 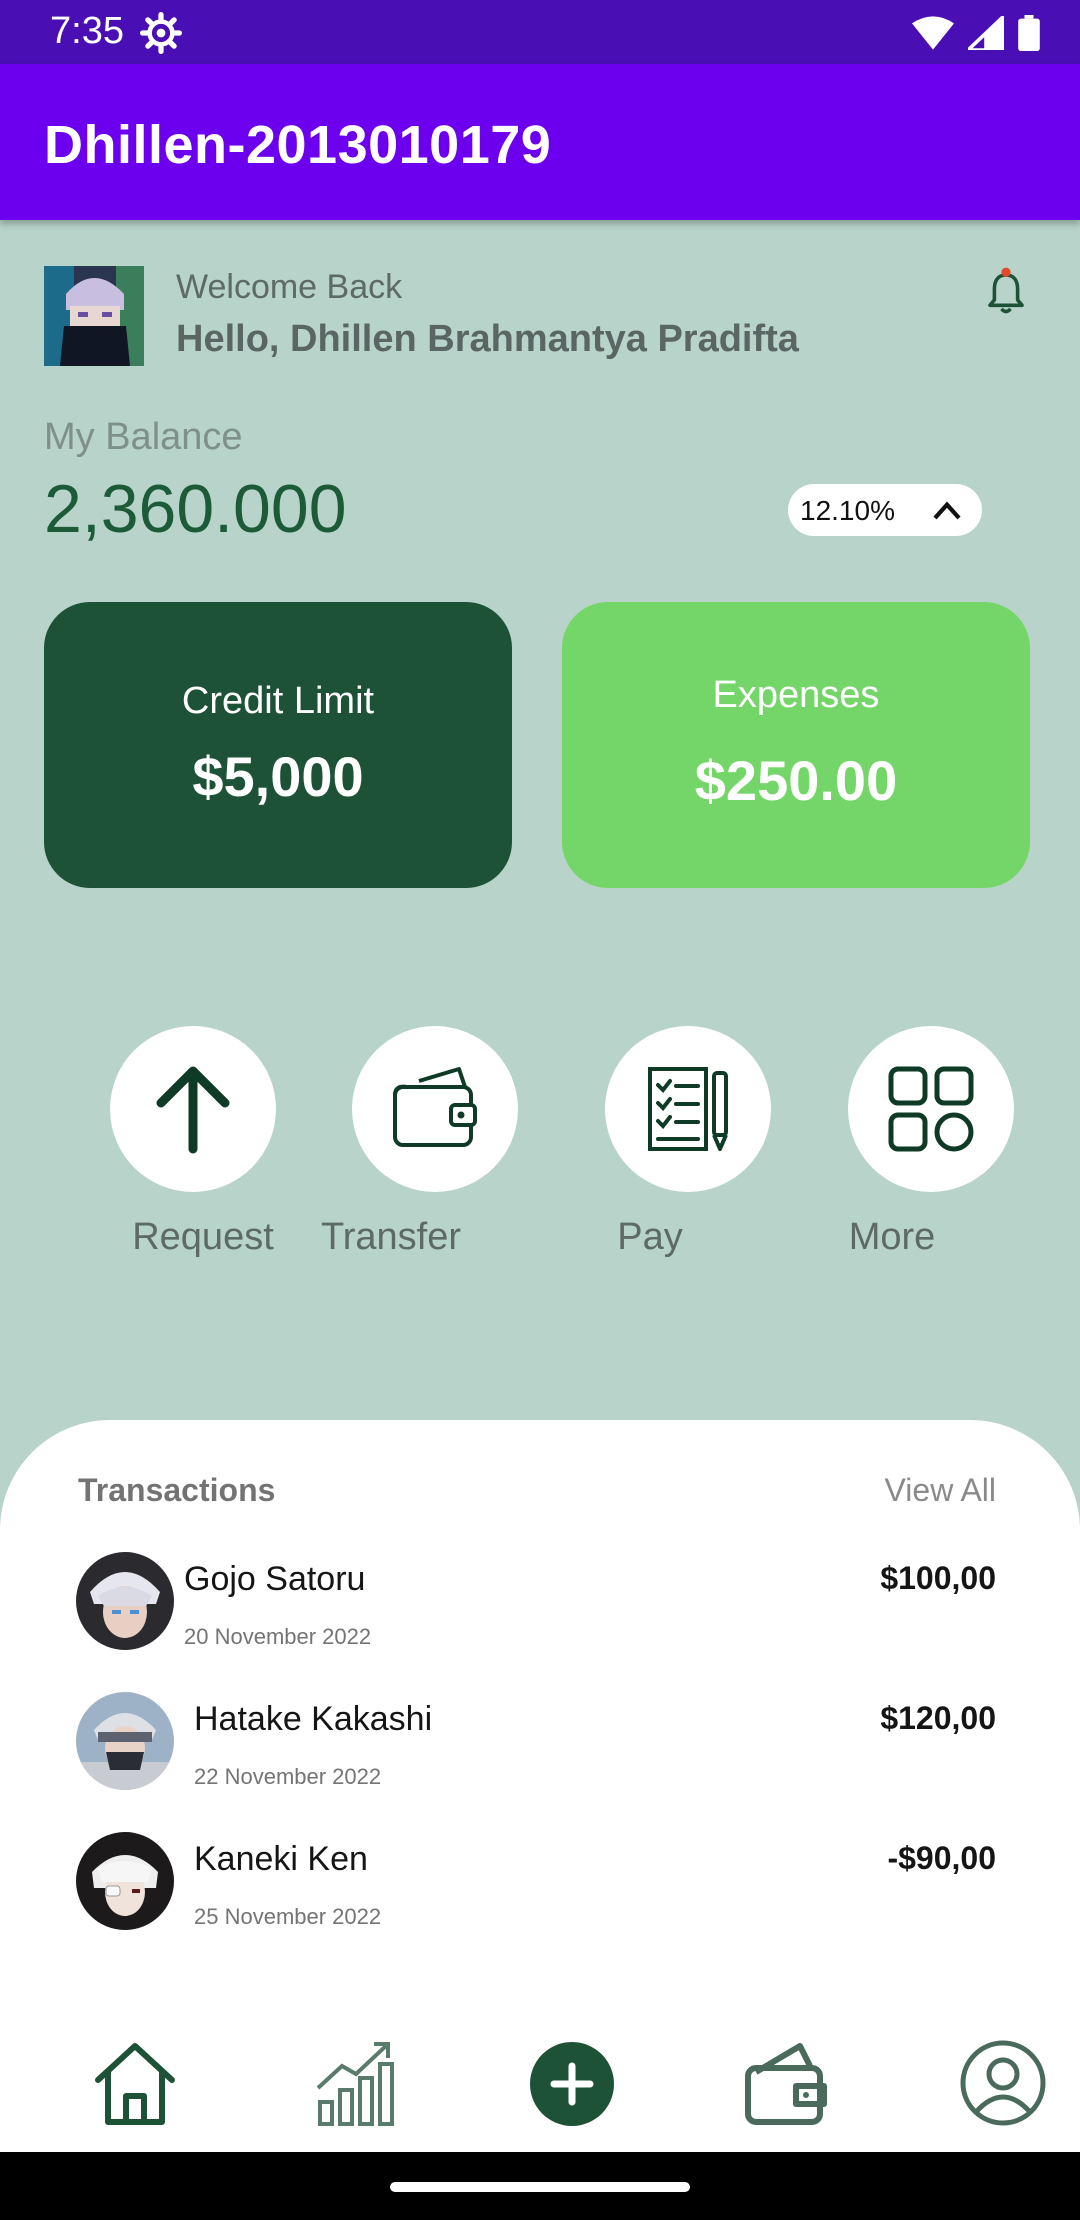 I want to click on view-all-link: View All, so click(x=940, y=1490).